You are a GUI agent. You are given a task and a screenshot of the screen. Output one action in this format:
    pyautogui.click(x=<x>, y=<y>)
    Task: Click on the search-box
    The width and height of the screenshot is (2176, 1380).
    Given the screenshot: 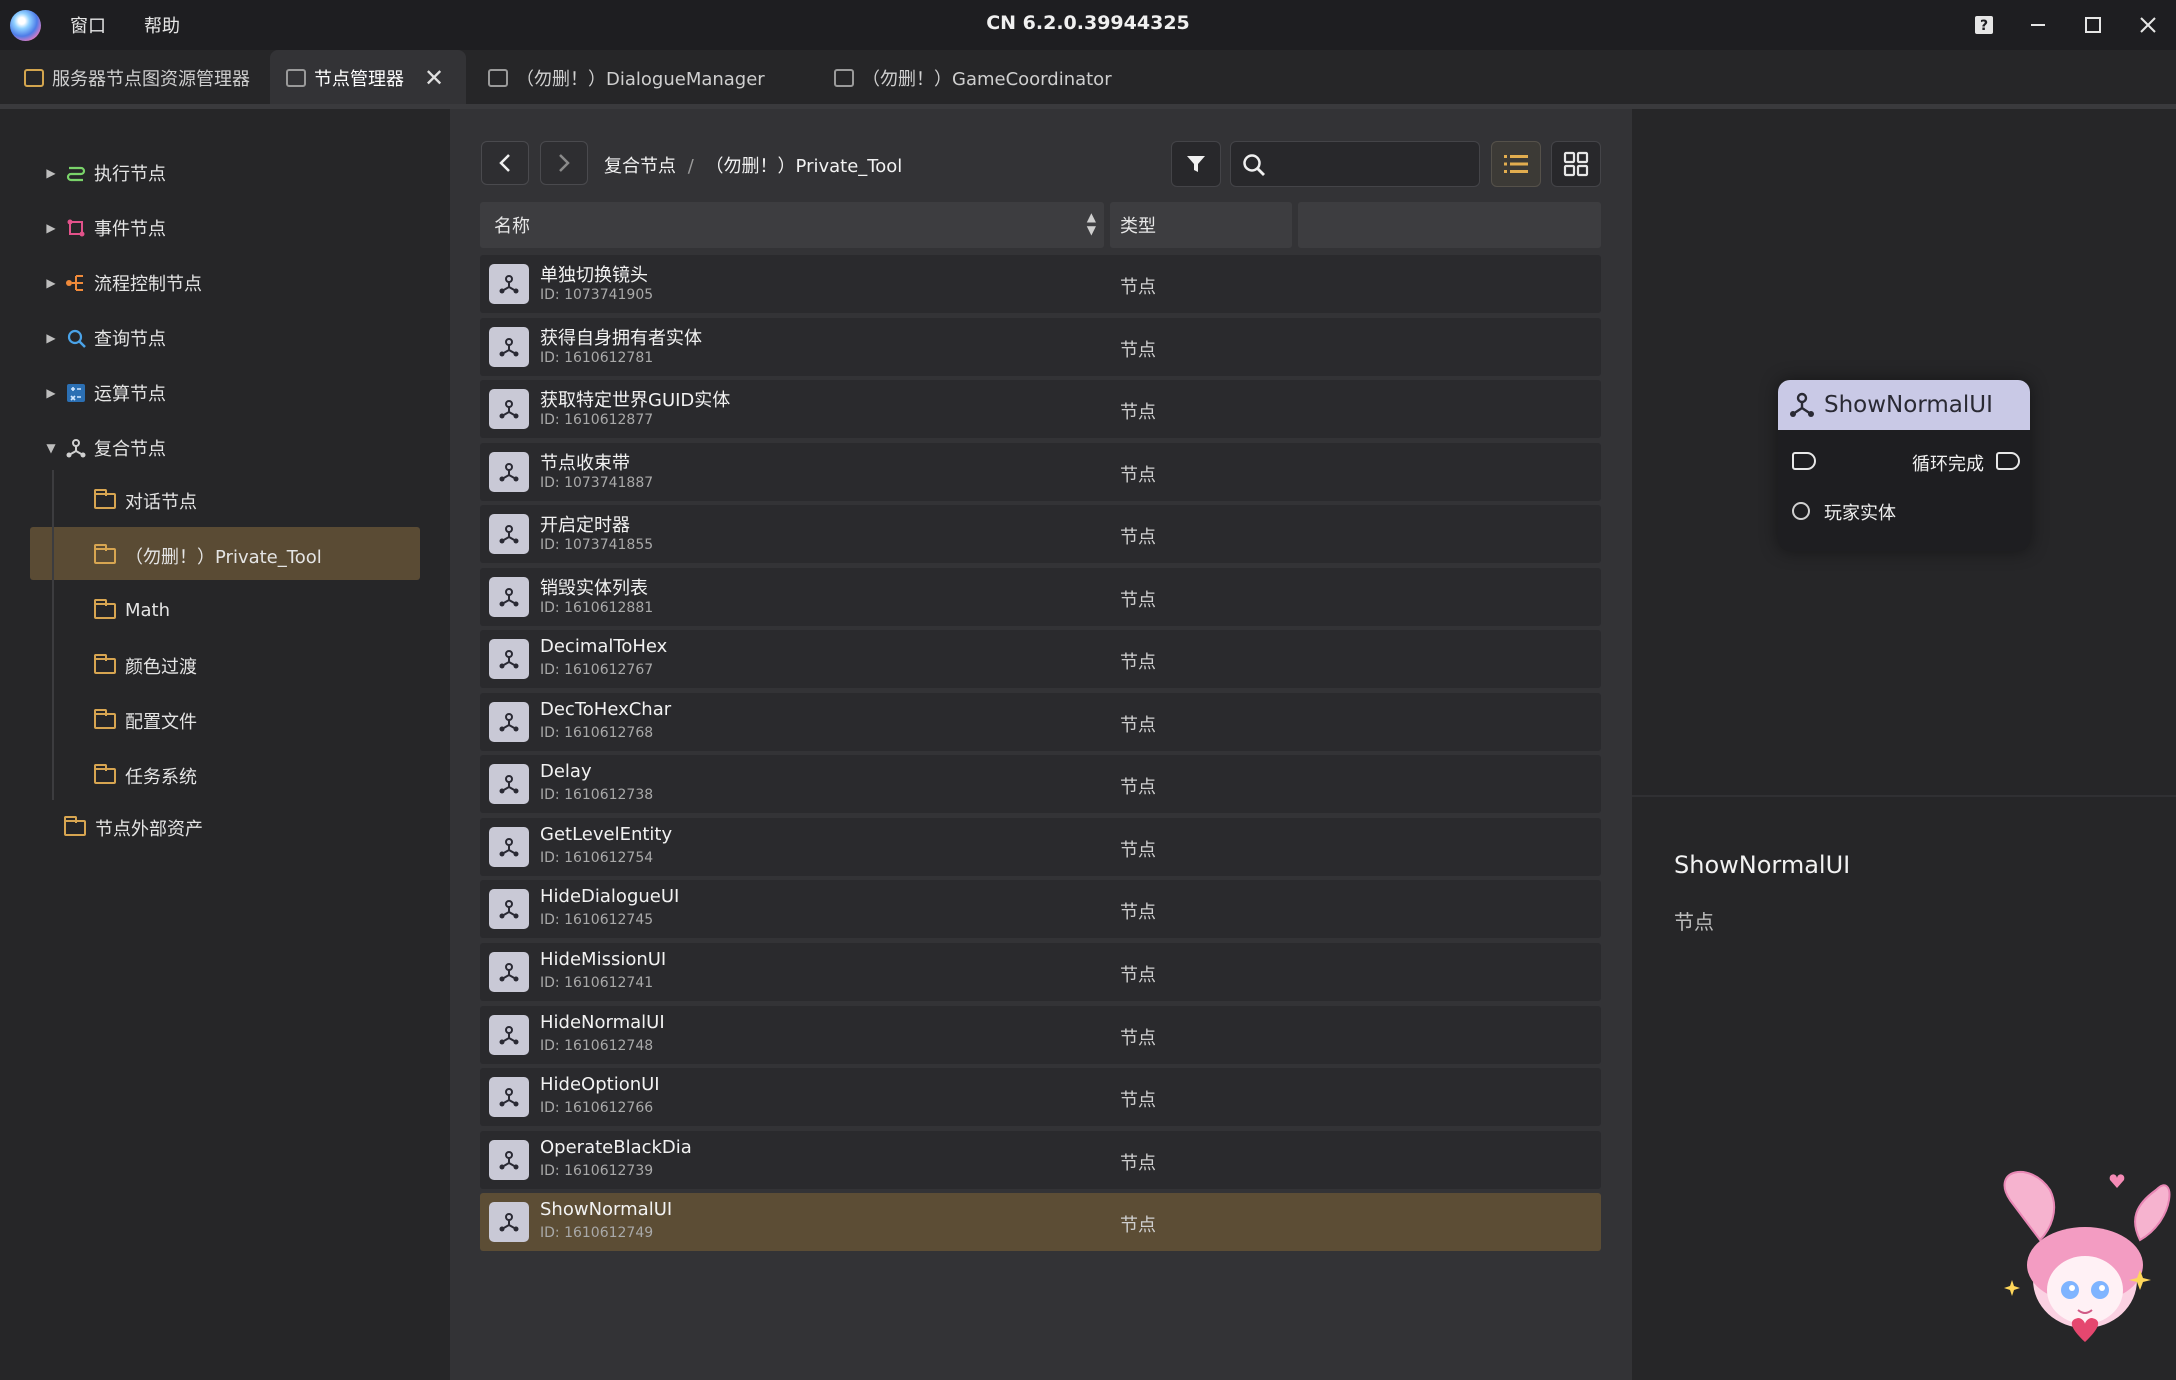 What is the action you would take?
    pyautogui.click(x=1355, y=164)
    